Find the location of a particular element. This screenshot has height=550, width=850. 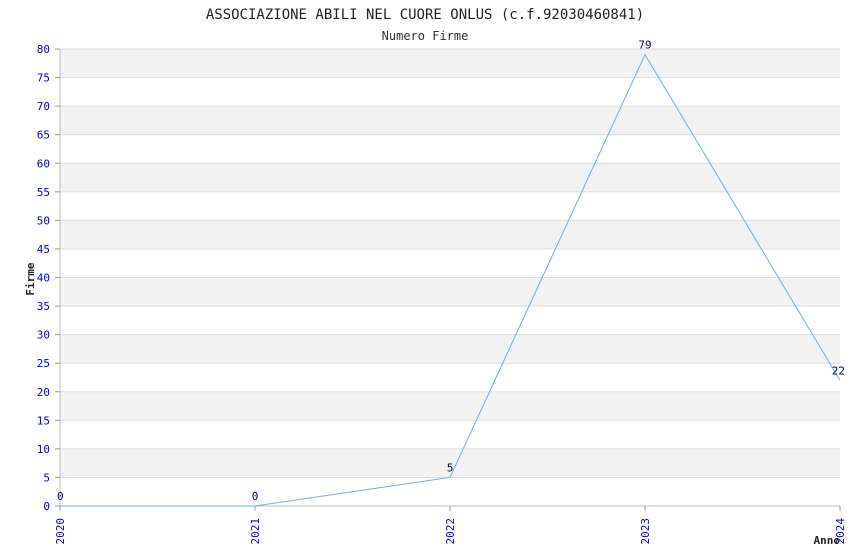

y-tick-label: 30 is located at coordinates (43, 335).